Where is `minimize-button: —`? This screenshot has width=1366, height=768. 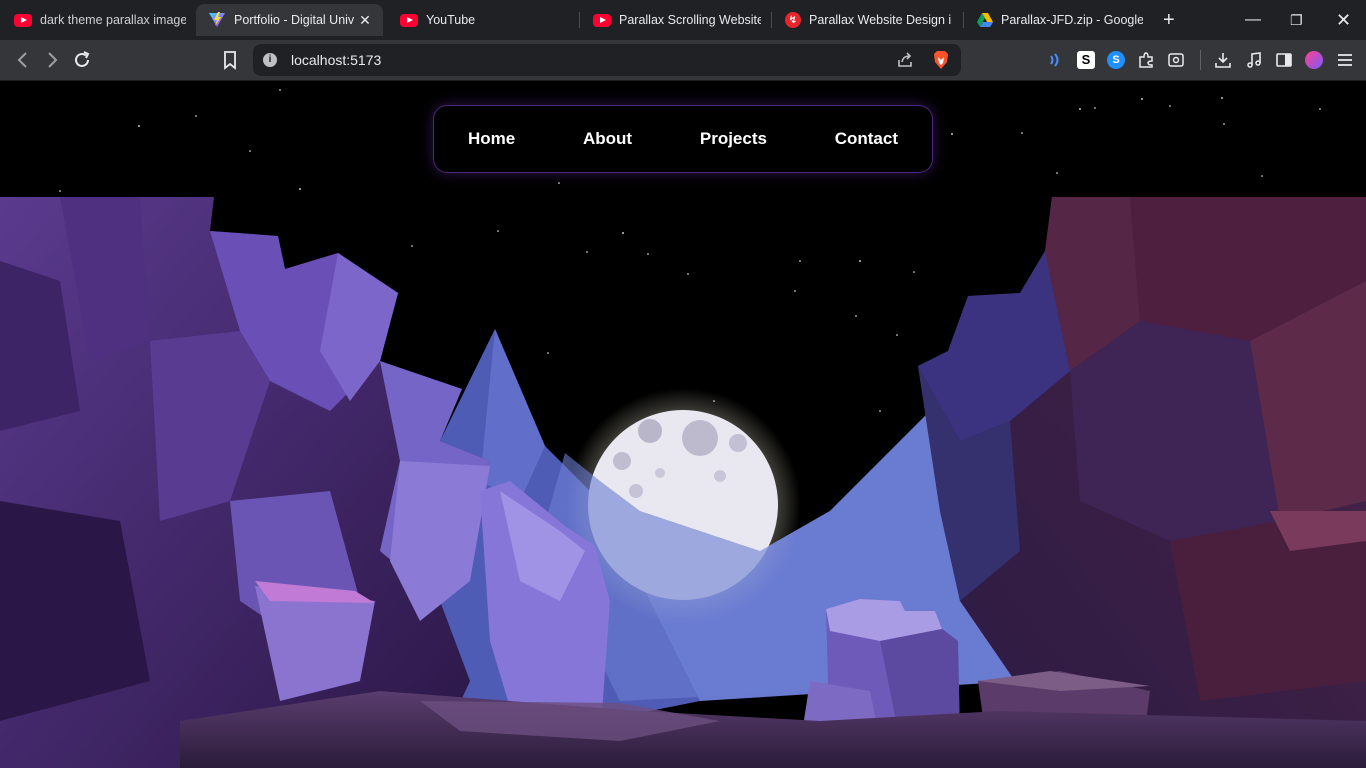 minimize-button: — is located at coordinates (1253, 20).